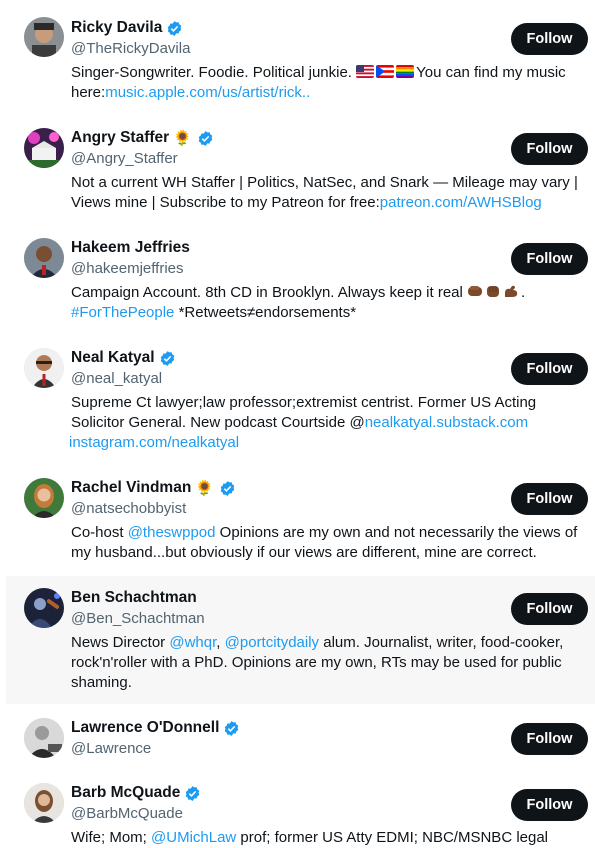  Describe the element at coordinates (265, 312) in the screenshot. I see `bio-text: *Retweets≠endorsements*` at that location.